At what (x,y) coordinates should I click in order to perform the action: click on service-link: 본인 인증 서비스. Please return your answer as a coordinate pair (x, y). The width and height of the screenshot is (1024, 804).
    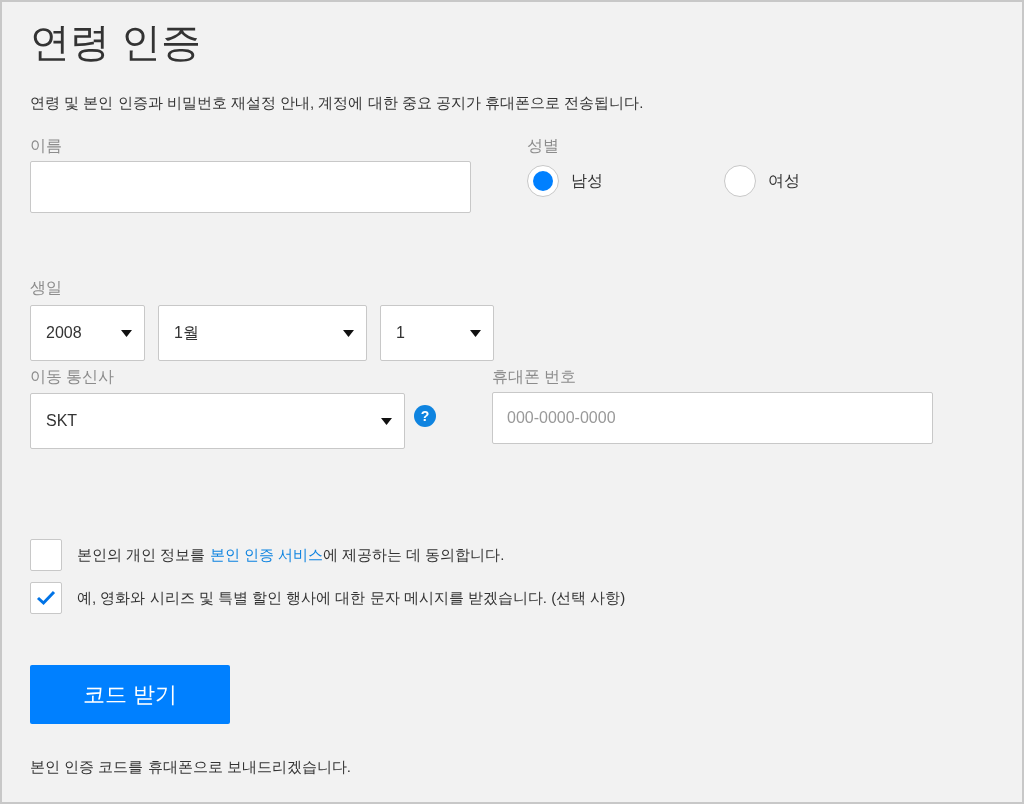
    Looking at the image, I should click on (266, 554).